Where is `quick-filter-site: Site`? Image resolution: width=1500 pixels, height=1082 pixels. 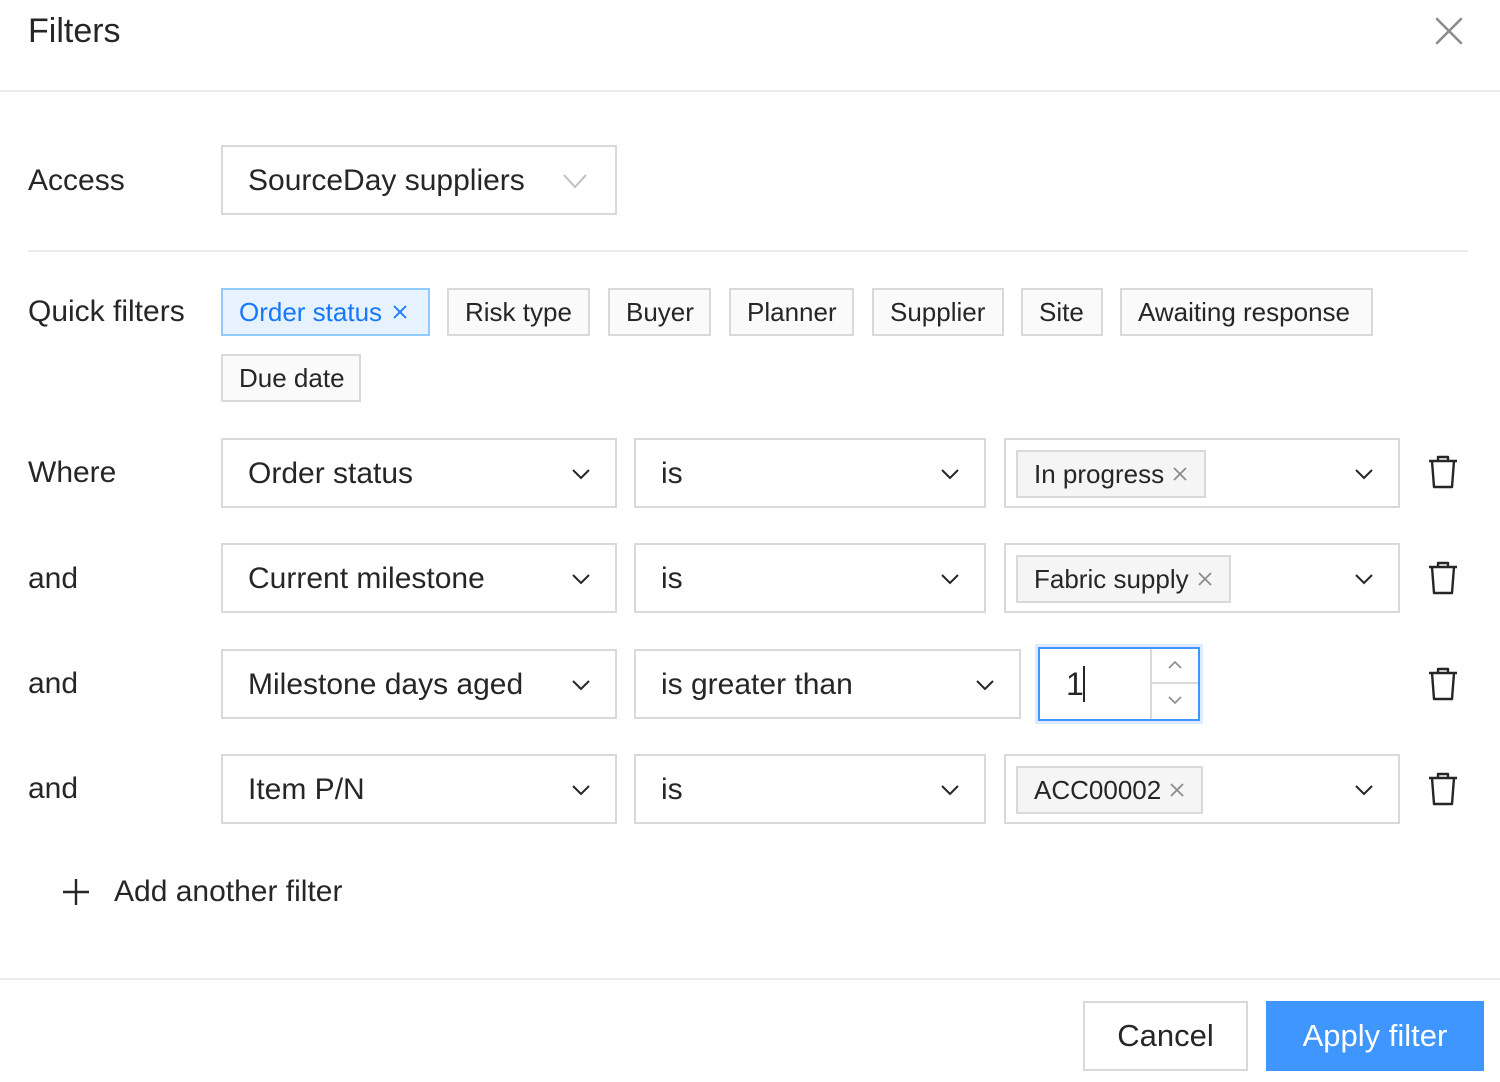
quick-filter-site: Site is located at coordinates (1062, 312).